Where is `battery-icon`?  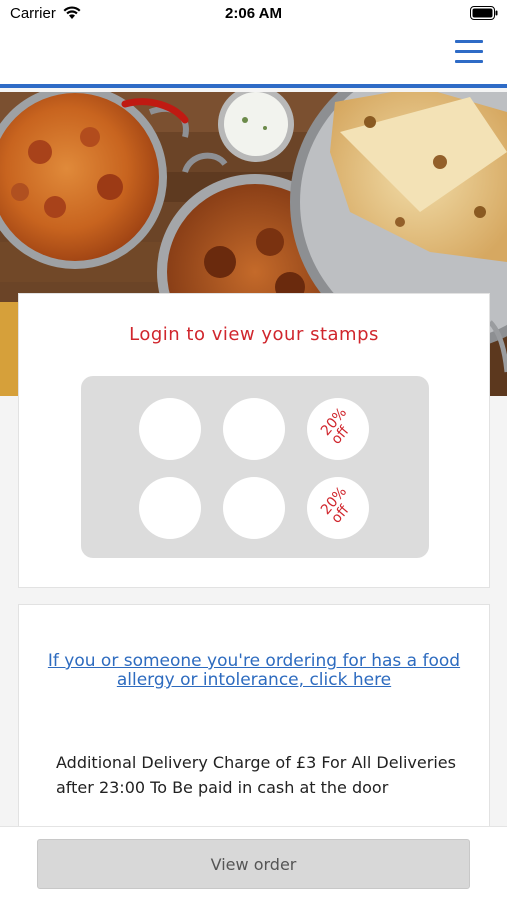
battery-icon is located at coordinates (484, 13).